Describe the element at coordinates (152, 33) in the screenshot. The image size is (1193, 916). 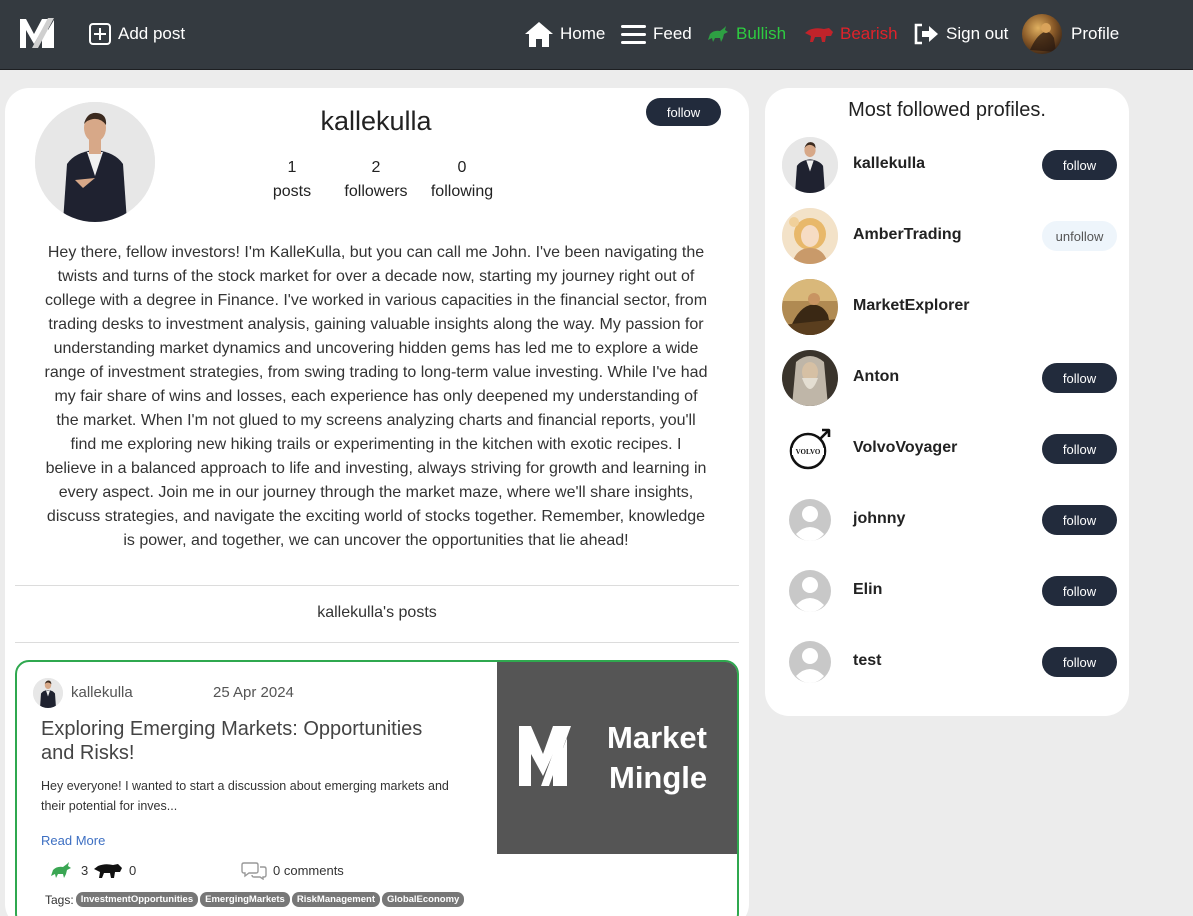
I see `add-post-label: Add post` at that location.